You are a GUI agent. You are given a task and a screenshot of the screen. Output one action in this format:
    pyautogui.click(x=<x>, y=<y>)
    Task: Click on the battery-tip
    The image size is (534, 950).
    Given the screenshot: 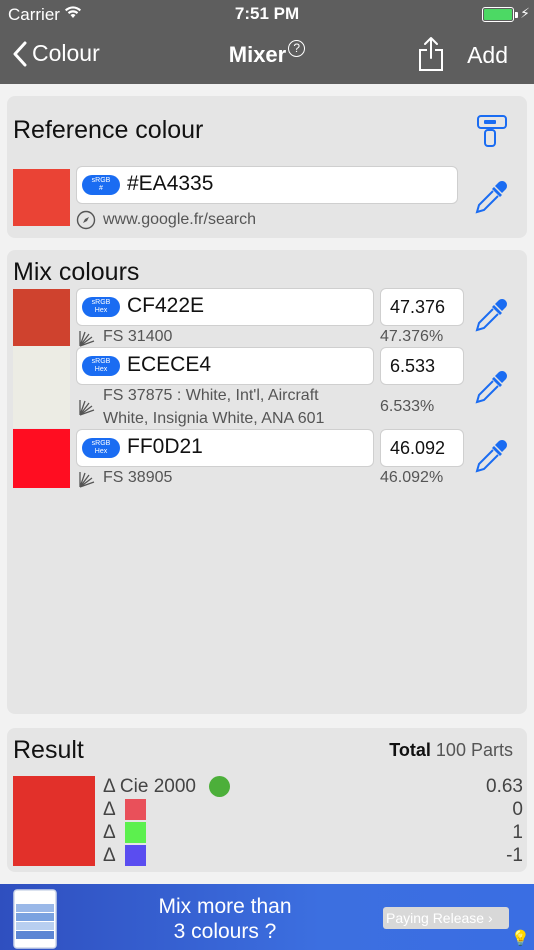 What is the action you would take?
    pyautogui.click(x=516, y=15)
    